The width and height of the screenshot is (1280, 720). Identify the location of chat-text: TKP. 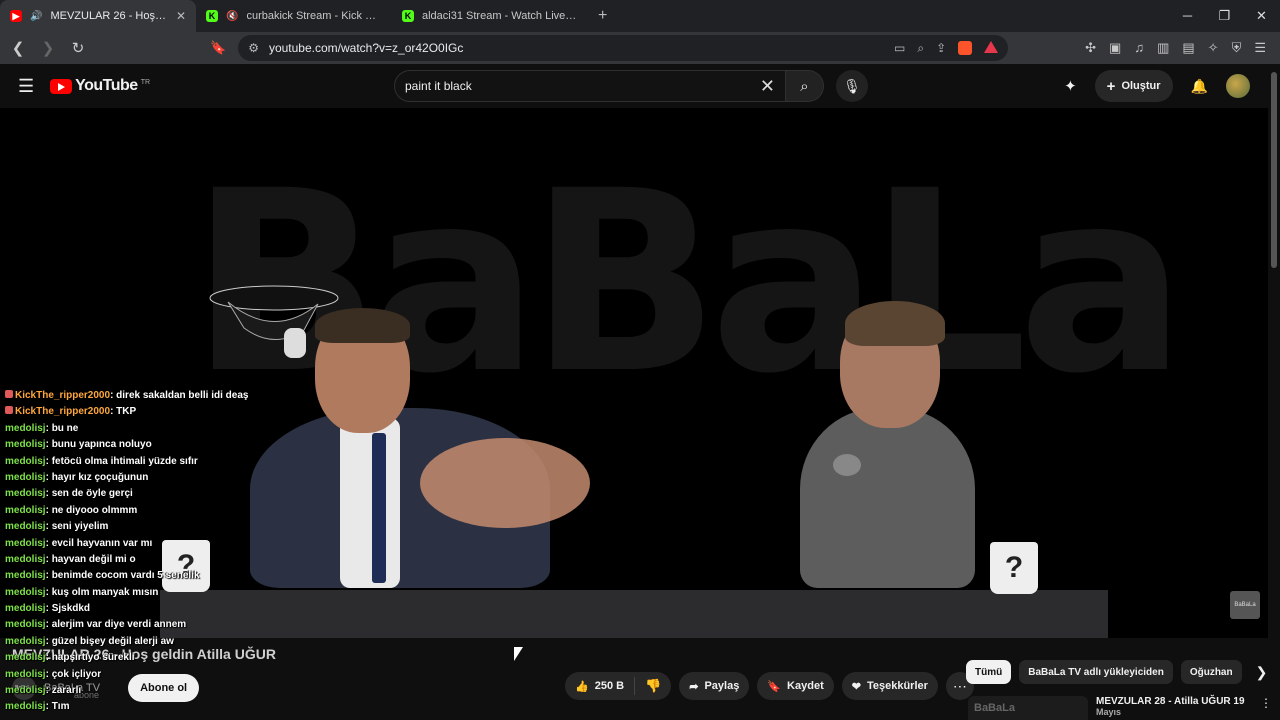
(126, 412).